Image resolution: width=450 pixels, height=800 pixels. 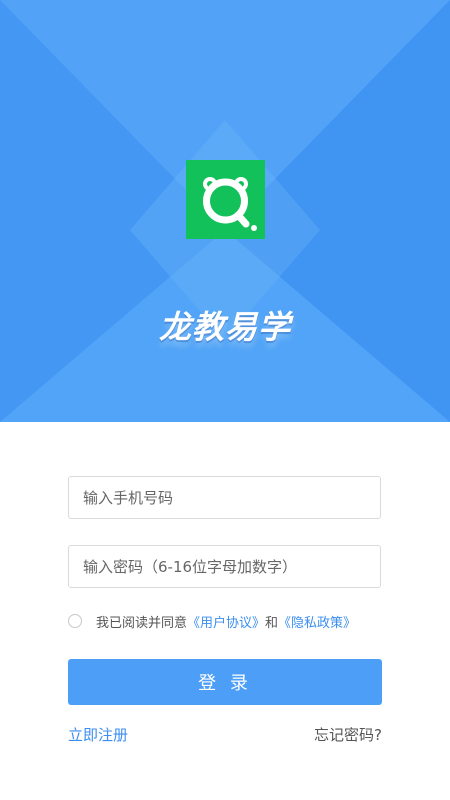 I want to click on phone-input, so click(x=224, y=497).